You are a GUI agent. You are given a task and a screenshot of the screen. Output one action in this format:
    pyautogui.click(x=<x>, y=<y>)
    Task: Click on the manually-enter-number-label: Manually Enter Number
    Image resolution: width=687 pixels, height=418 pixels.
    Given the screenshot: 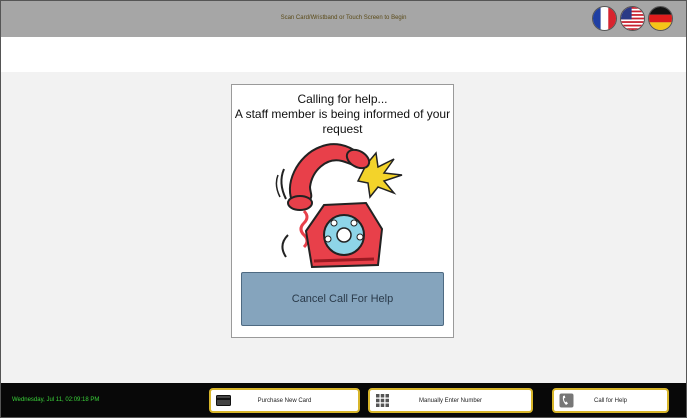 What is the action you would take?
    pyautogui.click(x=450, y=400)
    